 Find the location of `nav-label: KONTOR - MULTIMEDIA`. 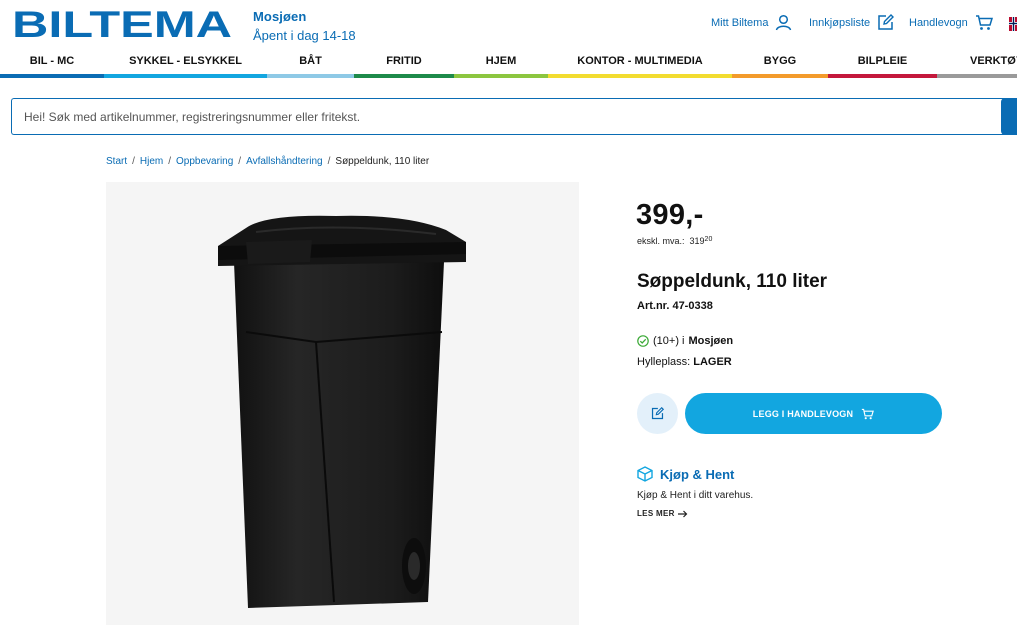

nav-label: KONTOR - MULTIMEDIA is located at coordinates (640, 61).